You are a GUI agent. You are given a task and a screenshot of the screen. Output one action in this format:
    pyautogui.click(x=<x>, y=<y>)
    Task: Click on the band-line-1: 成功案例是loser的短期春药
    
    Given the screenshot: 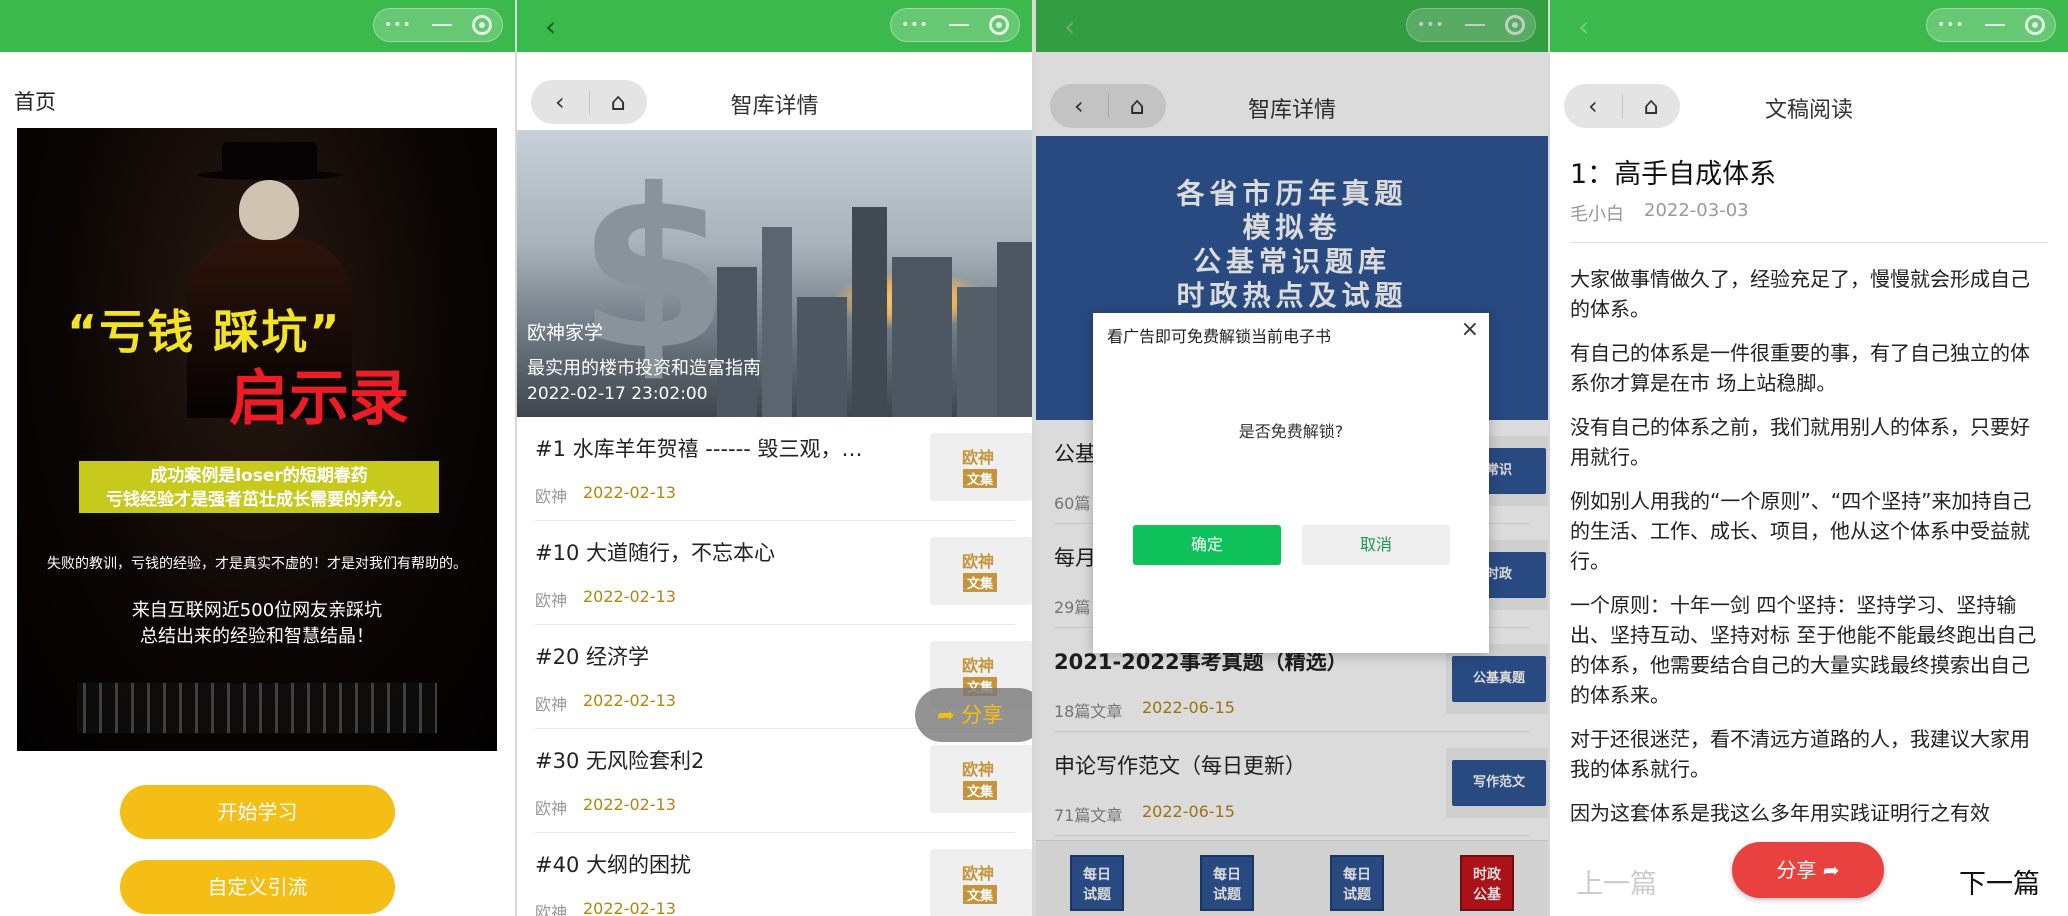 What is the action you would take?
    pyautogui.click(x=259, y=476)
    